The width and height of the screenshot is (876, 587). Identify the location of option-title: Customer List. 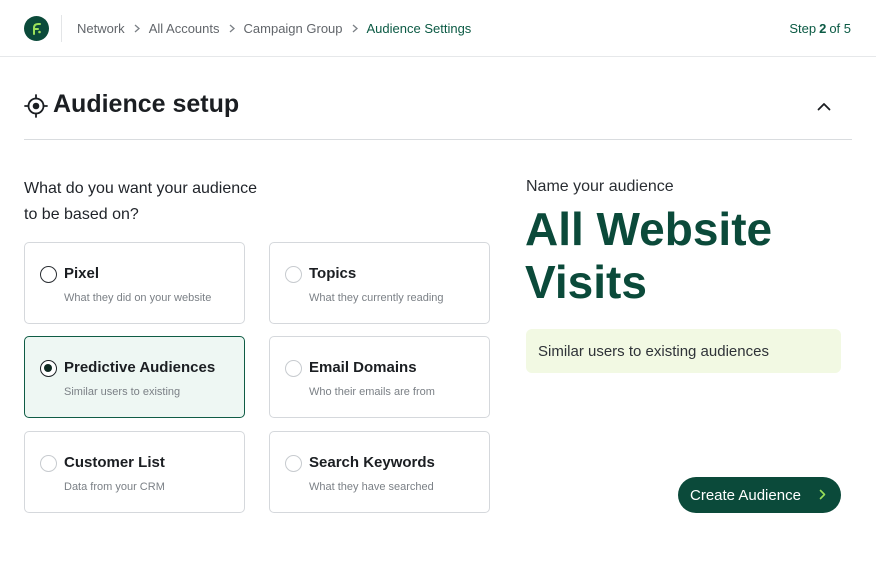
(114, 462).